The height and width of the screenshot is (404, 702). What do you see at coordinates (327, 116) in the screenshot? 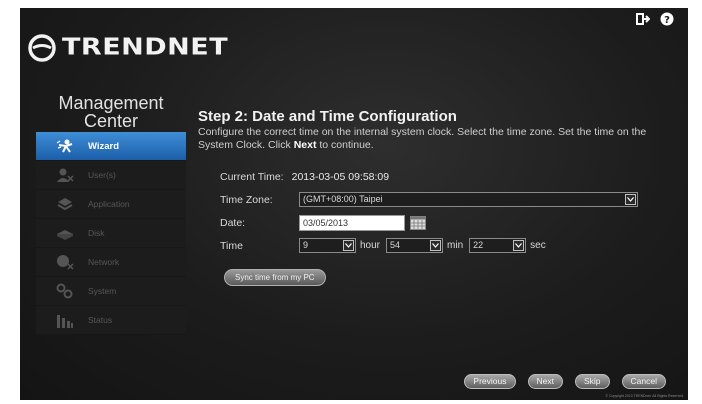
I see `page-title: Step 2: Date and Time Configuration` at bounding box center [327, 116].